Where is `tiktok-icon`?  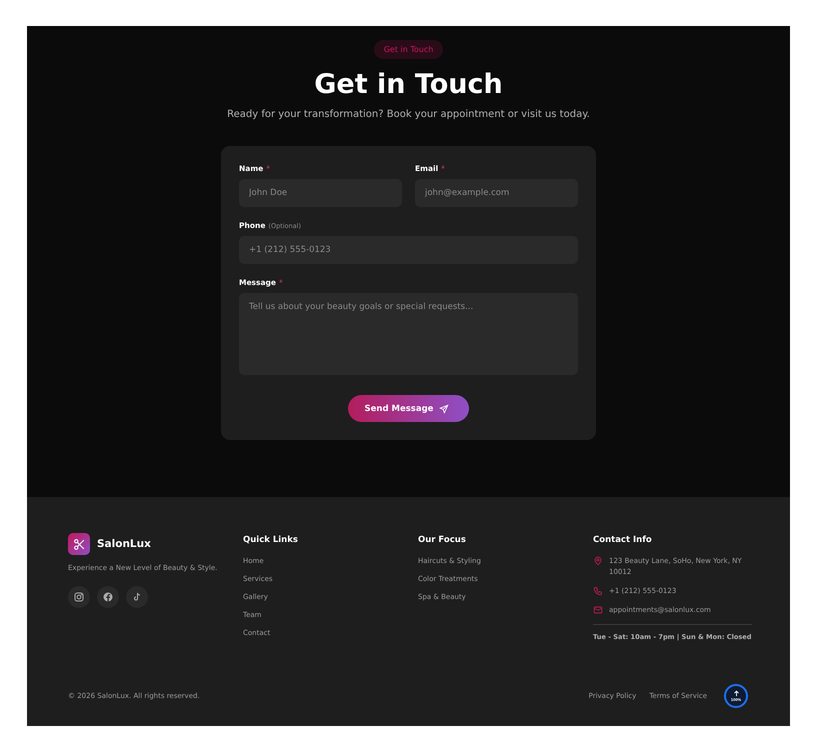
tiktok-icon is located at coordinates (137, 597).